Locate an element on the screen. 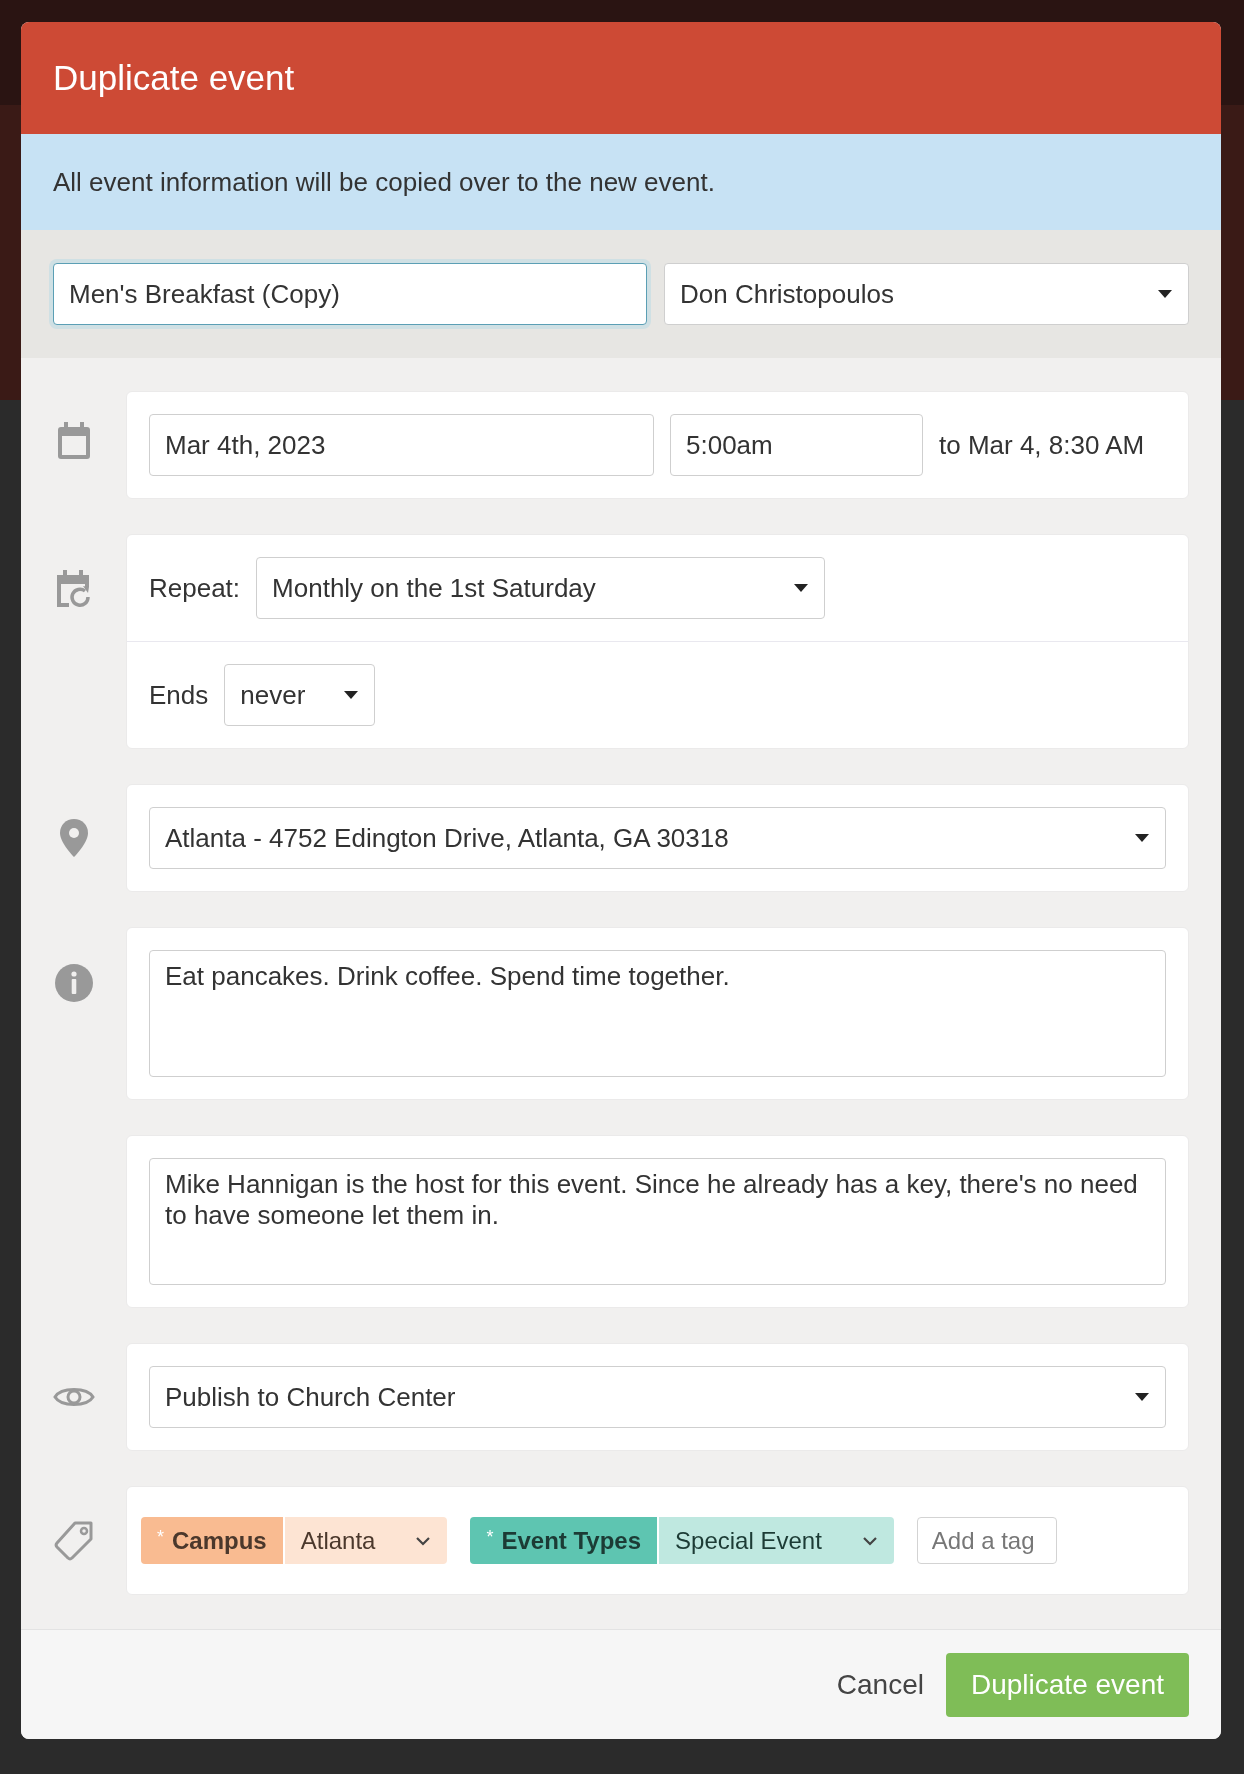  dialog-title: Duplicate event is located at coordinates (174, 78).